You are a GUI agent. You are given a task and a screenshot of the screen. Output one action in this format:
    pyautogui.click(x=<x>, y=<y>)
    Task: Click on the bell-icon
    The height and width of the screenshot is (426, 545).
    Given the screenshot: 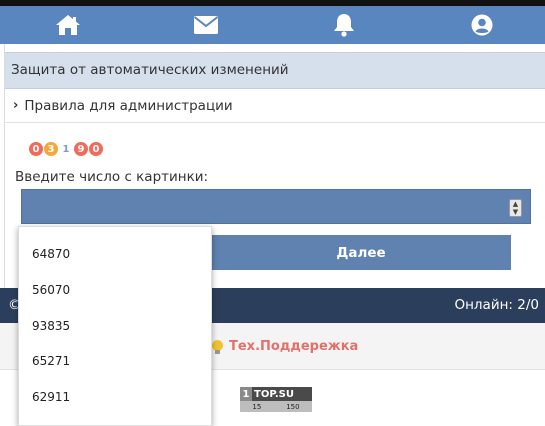 What is the action you would take?
    pyautogui.click(x=344, y=25)
    